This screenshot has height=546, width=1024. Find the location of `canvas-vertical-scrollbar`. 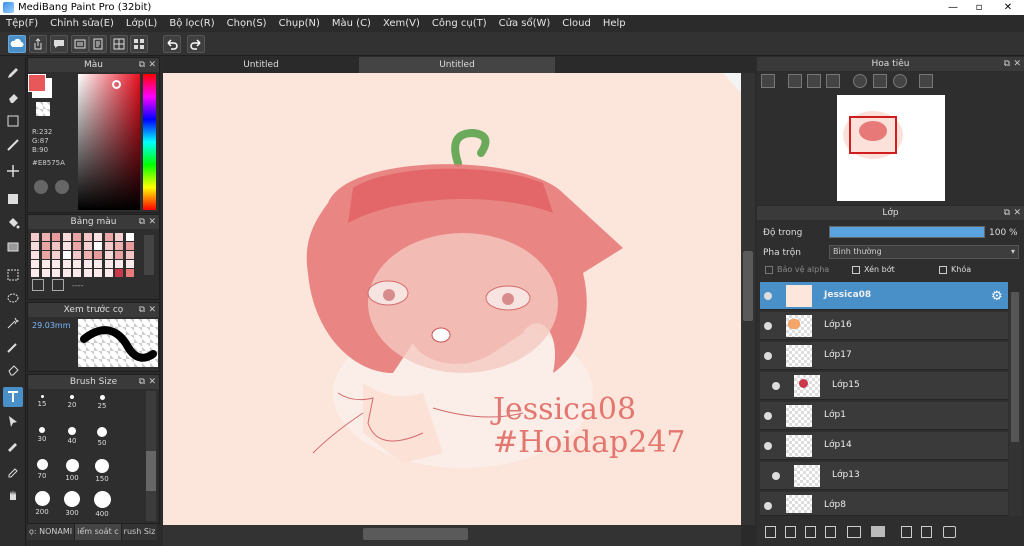

canvas-vertical-scrollbar is located at coordinates (748, 299).